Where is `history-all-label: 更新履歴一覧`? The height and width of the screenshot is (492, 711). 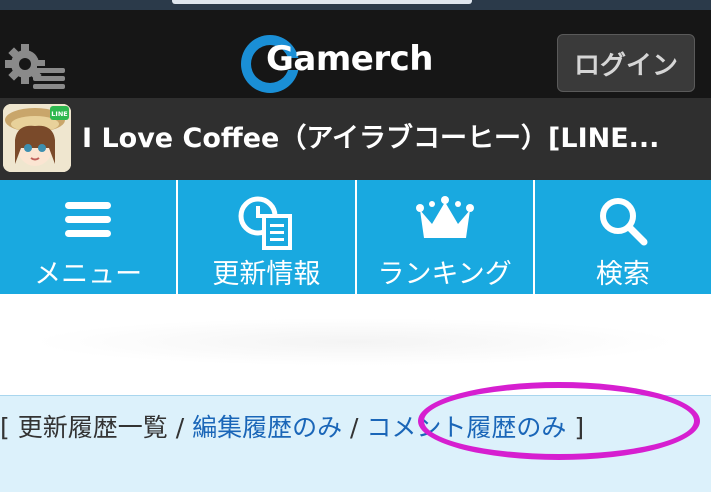 history-all-label: 更新履歴一覧 is located at coordinates (92, 427).